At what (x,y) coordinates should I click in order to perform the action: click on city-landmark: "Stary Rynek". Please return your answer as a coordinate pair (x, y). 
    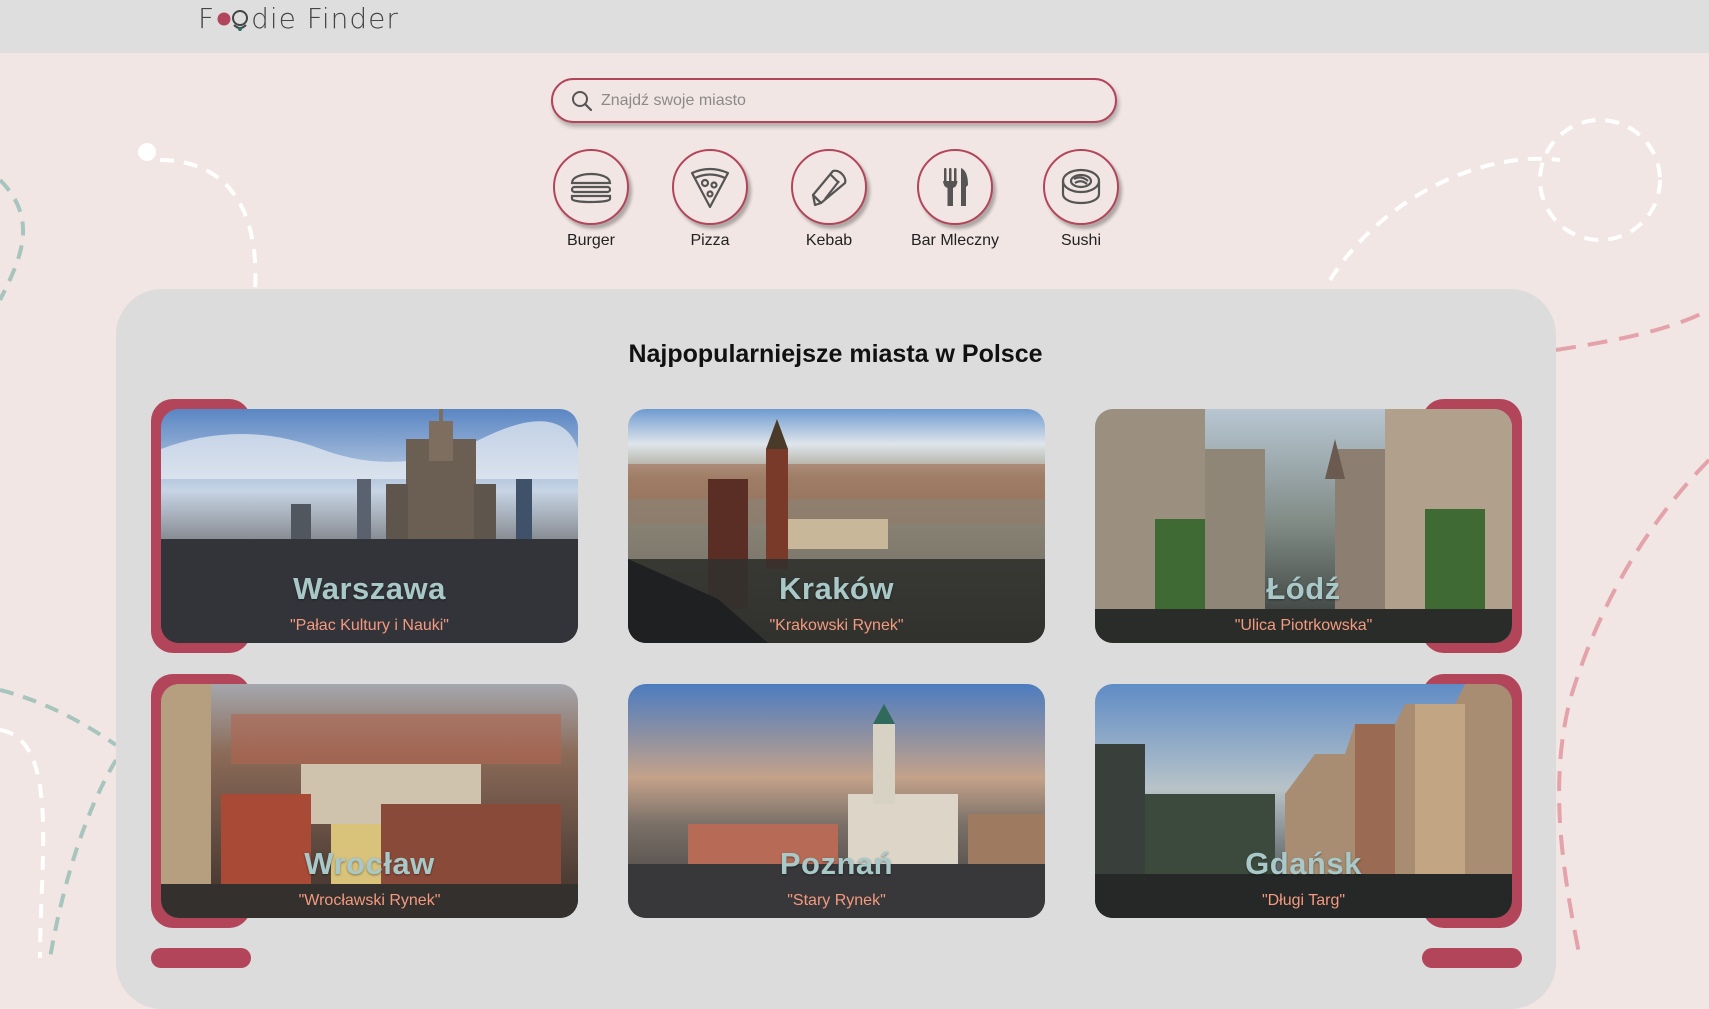
    Looking at the image, I should click on (836, 900).